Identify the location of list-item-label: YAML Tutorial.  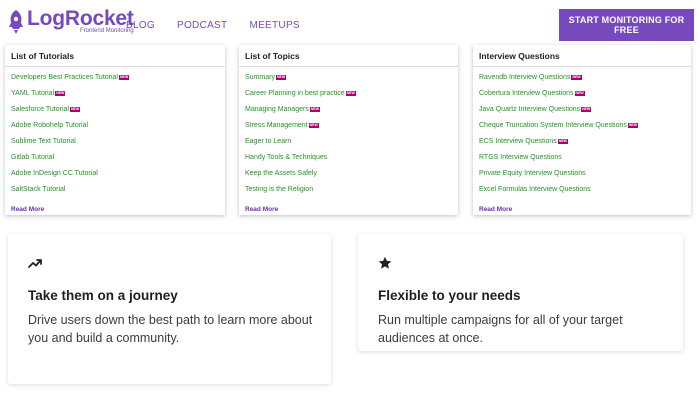
(32, 93).